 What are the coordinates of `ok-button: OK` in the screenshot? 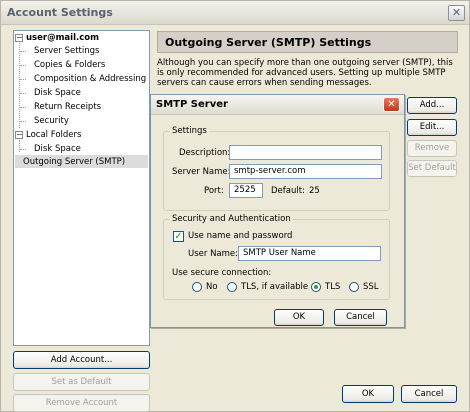 It's located at (368, 394).